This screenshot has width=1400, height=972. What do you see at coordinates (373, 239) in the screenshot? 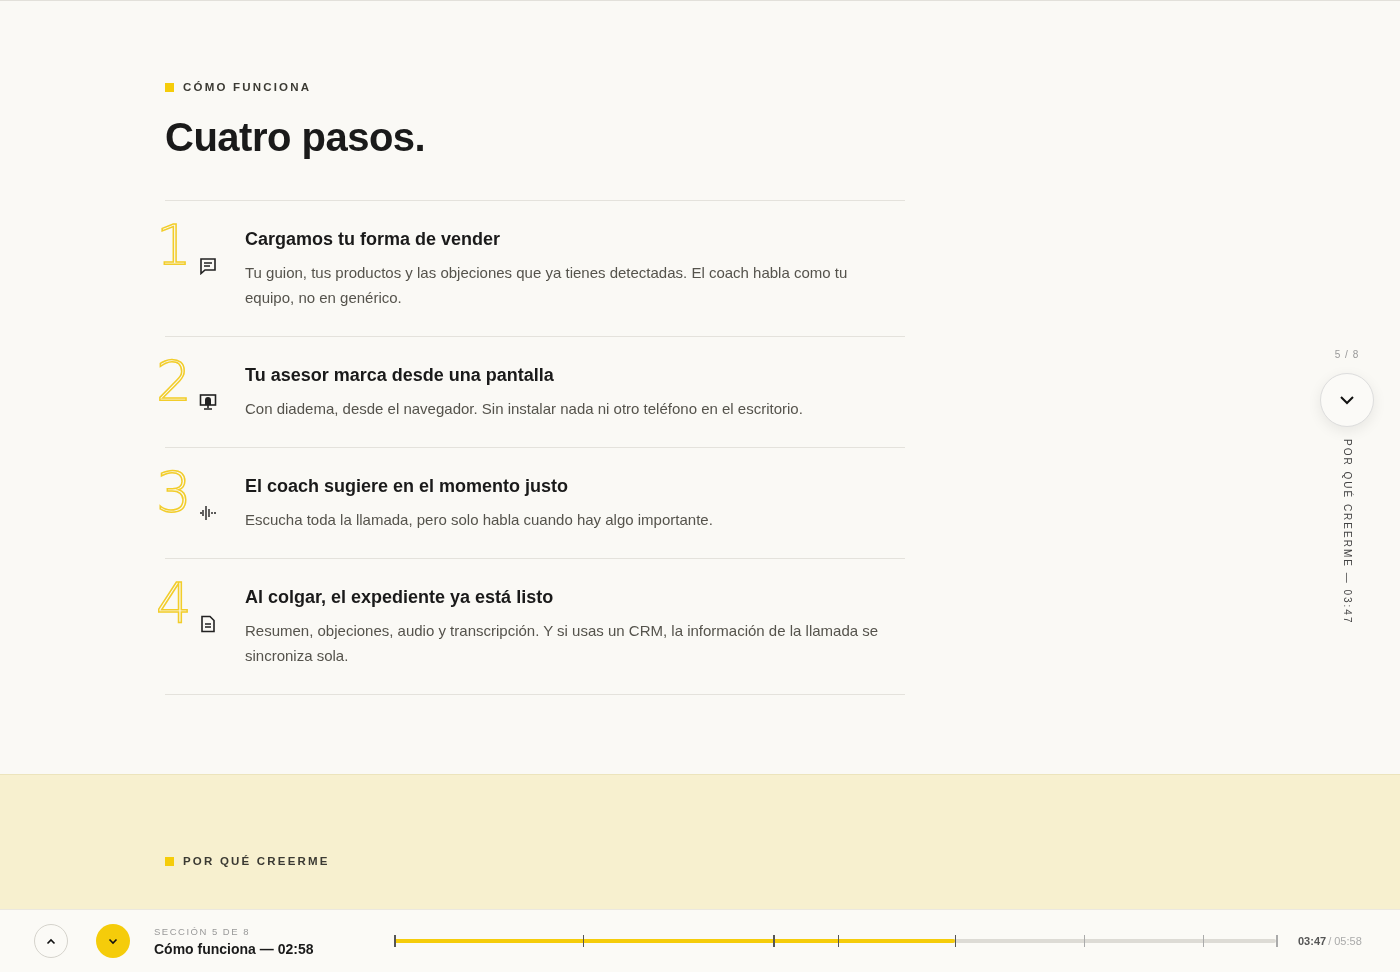
I see `step-title: Cargamos tu forma de vender` at bounding box center [373, 239].